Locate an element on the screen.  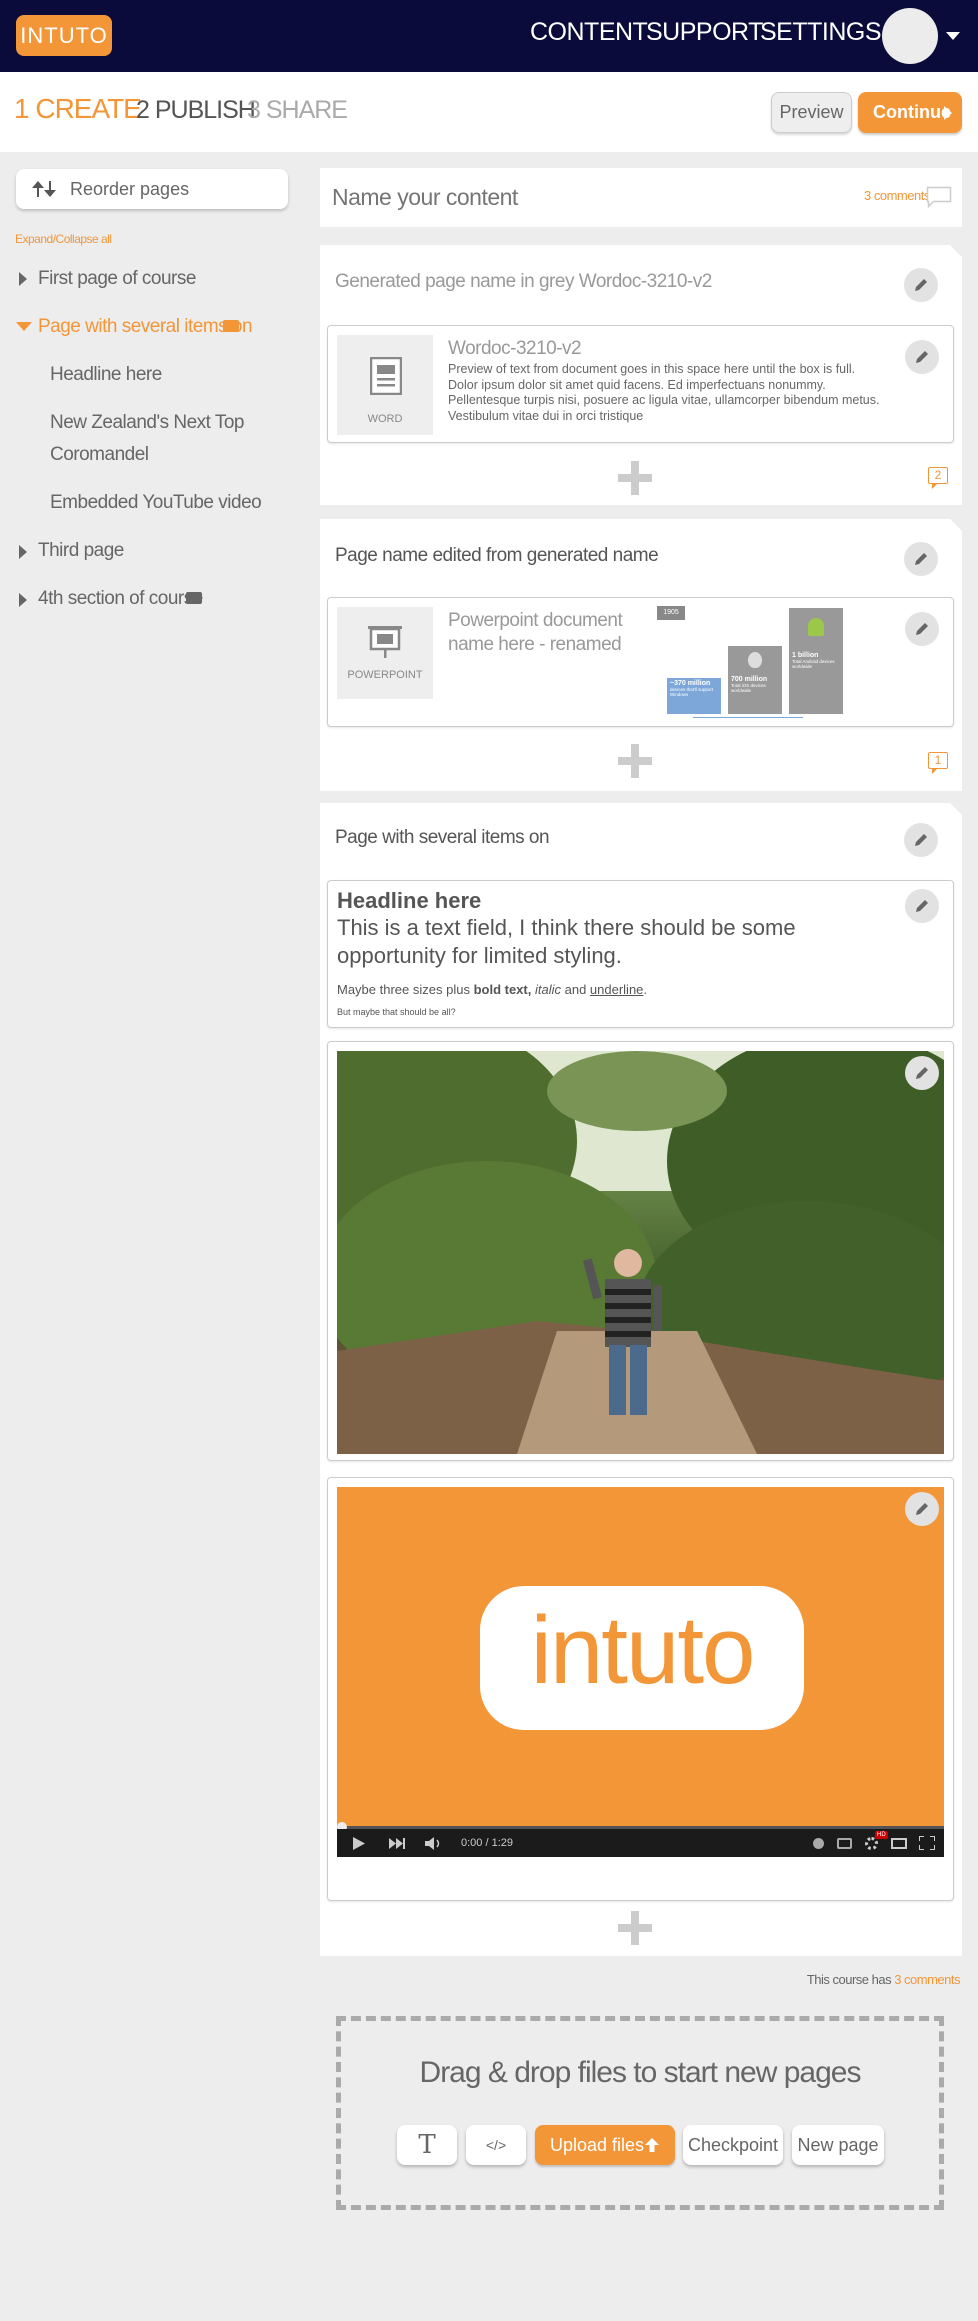
word-doc-thumb: WORD is located at coordinates (385, 385).